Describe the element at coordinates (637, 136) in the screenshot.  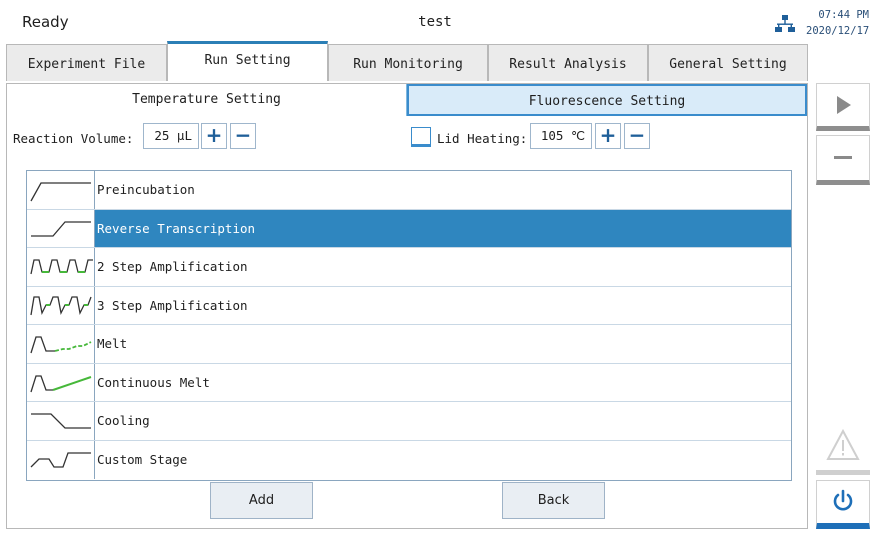
I see `lid-heating-decrease-button: −` at that location.